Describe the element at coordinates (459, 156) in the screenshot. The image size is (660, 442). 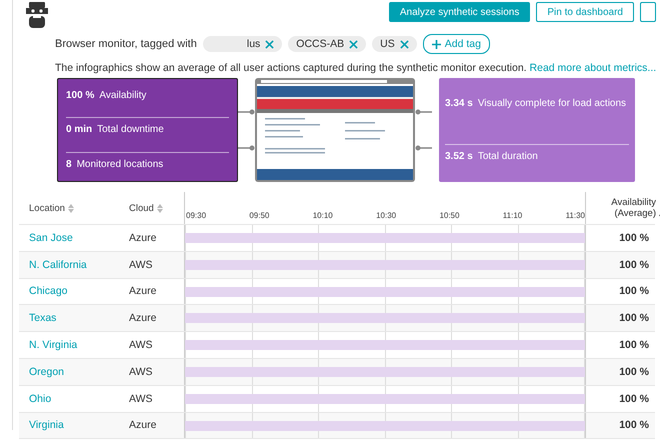
I see `metric-value: 3.52 s` at that location.